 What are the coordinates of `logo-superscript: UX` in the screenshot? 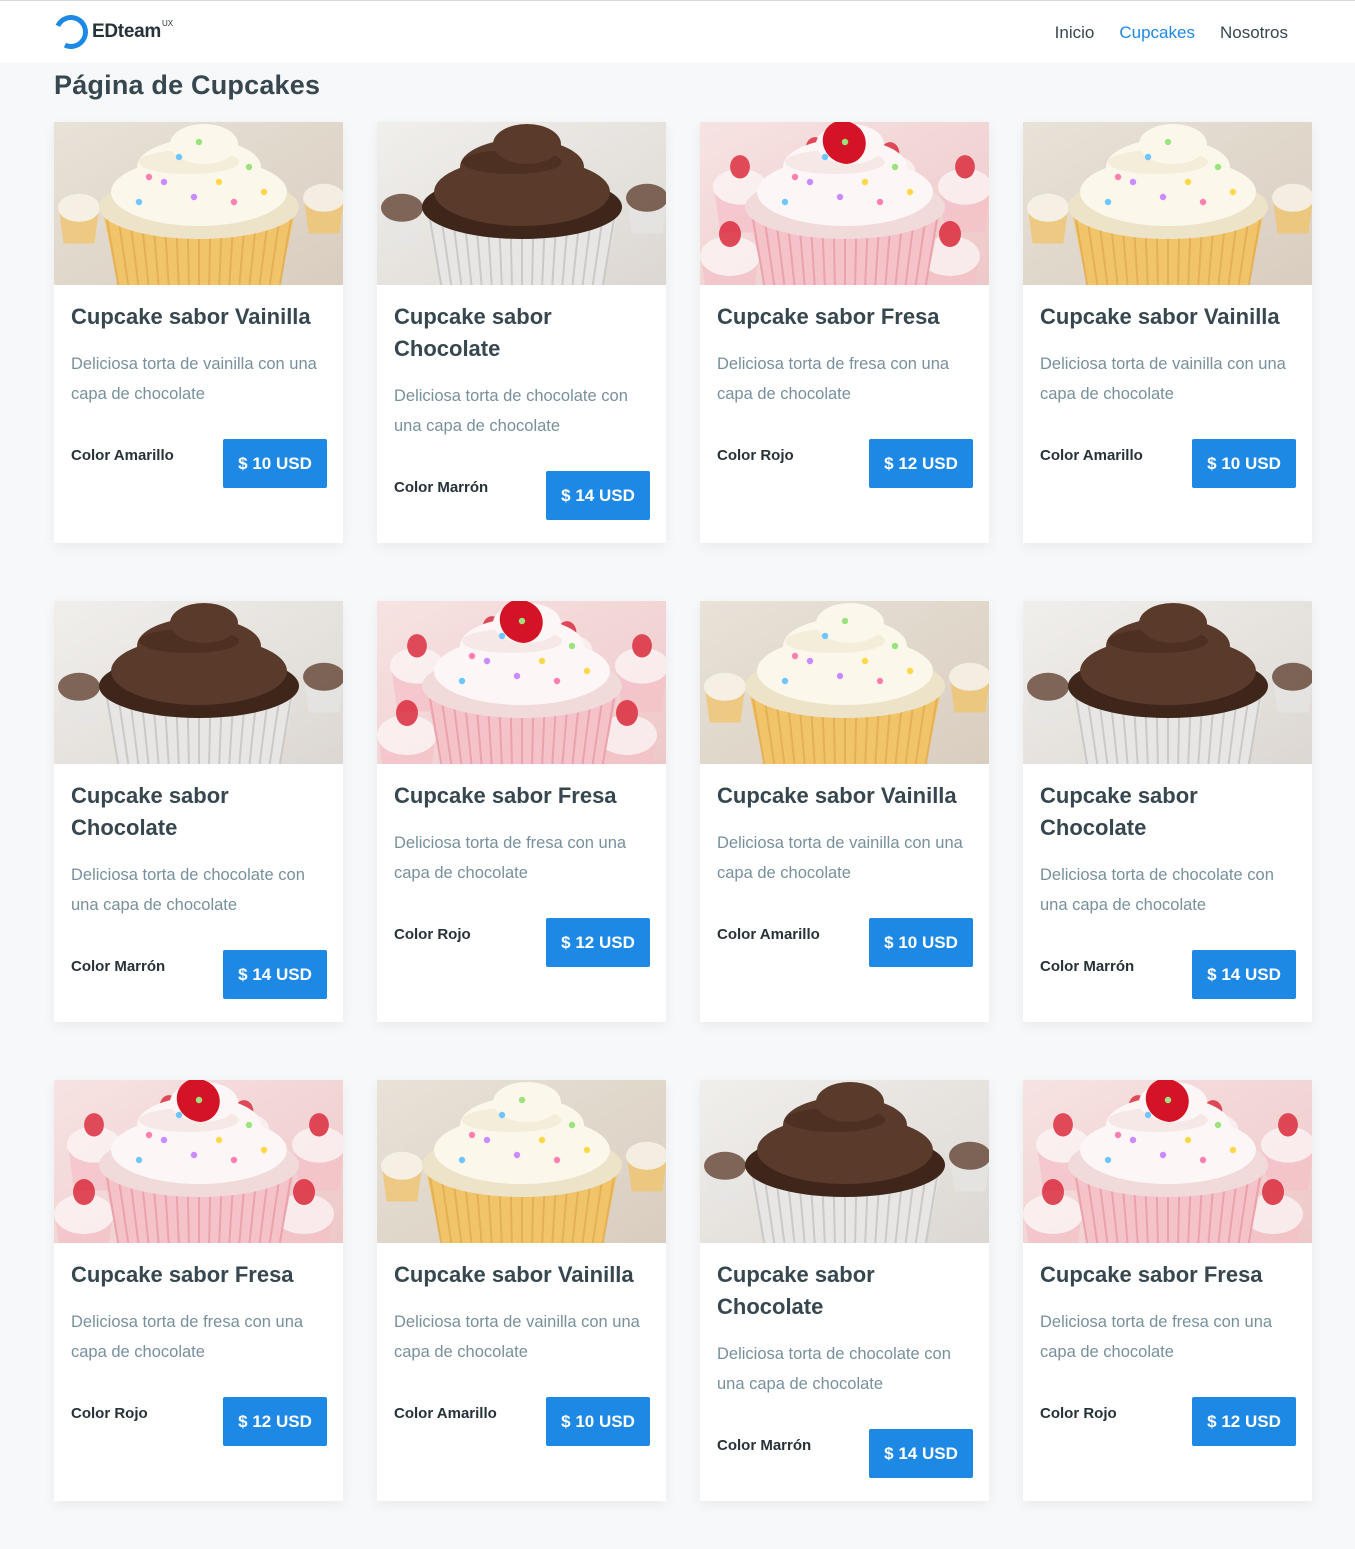 It's located at (167, 23).